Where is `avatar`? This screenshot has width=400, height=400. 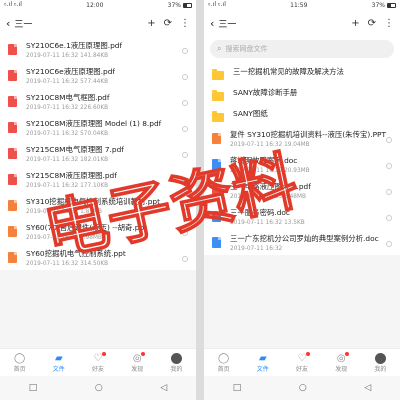
avatar is located at coordinates (176, 358).